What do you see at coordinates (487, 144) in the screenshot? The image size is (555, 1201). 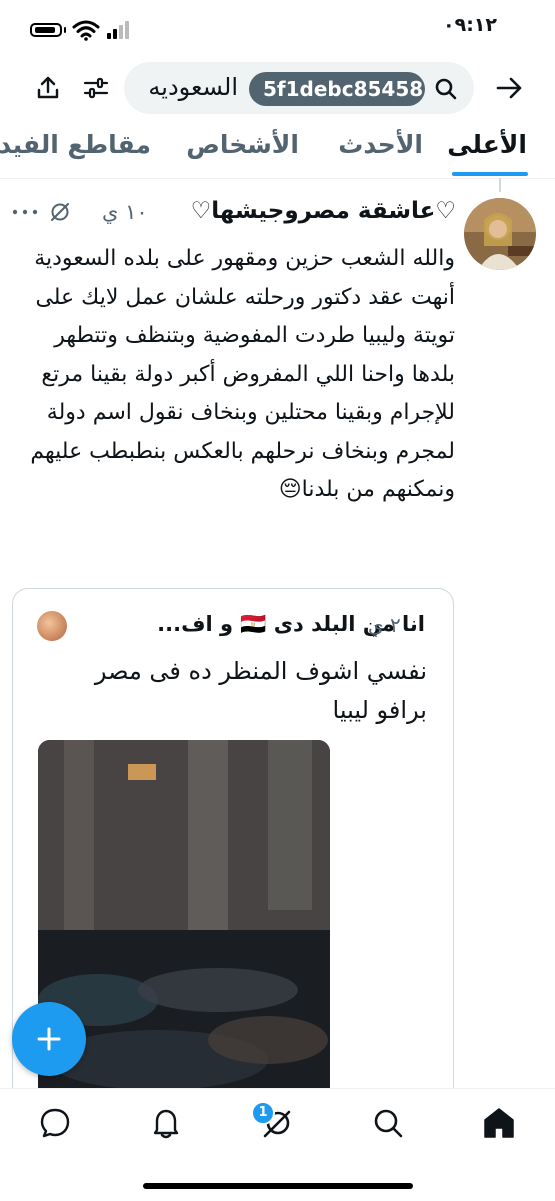 I see `tab-top: الأعلى` at bounding box center [487, 144].